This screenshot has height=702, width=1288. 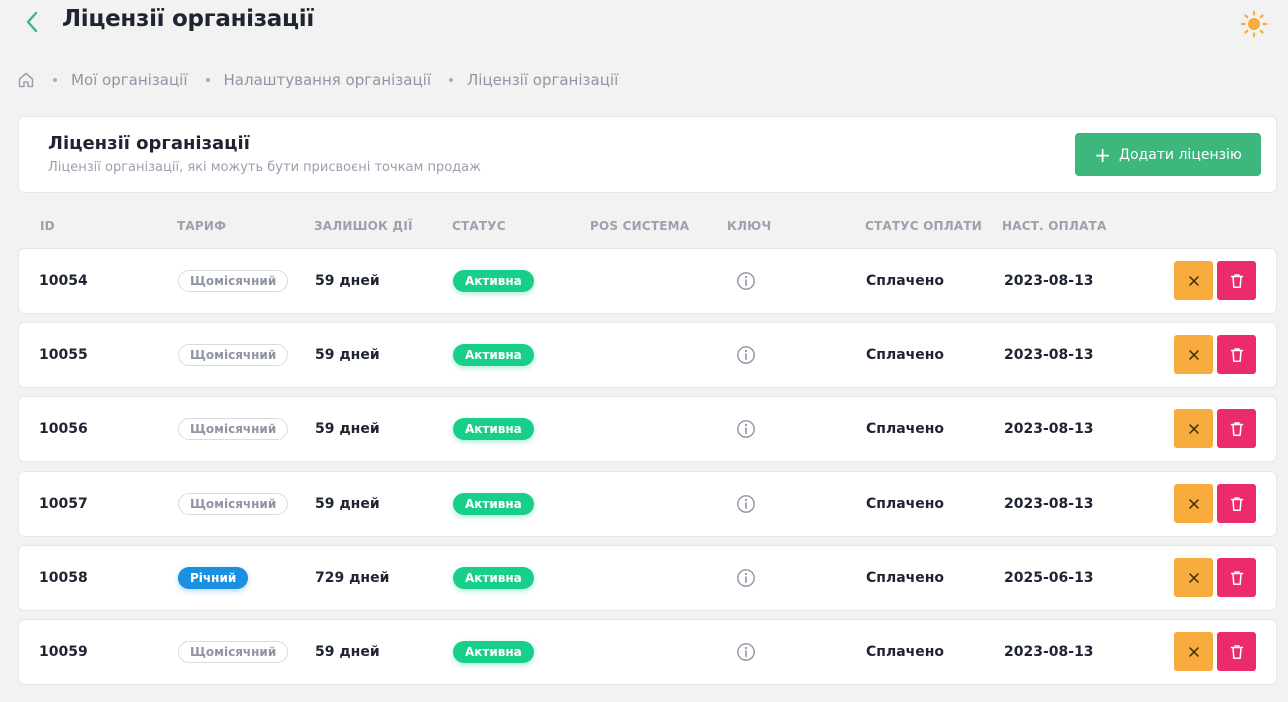 What do you see at coordinates (644, 23) in the screenshot?
I see `top-bar: Ліцензії організації` at bounding box center [644, 23].